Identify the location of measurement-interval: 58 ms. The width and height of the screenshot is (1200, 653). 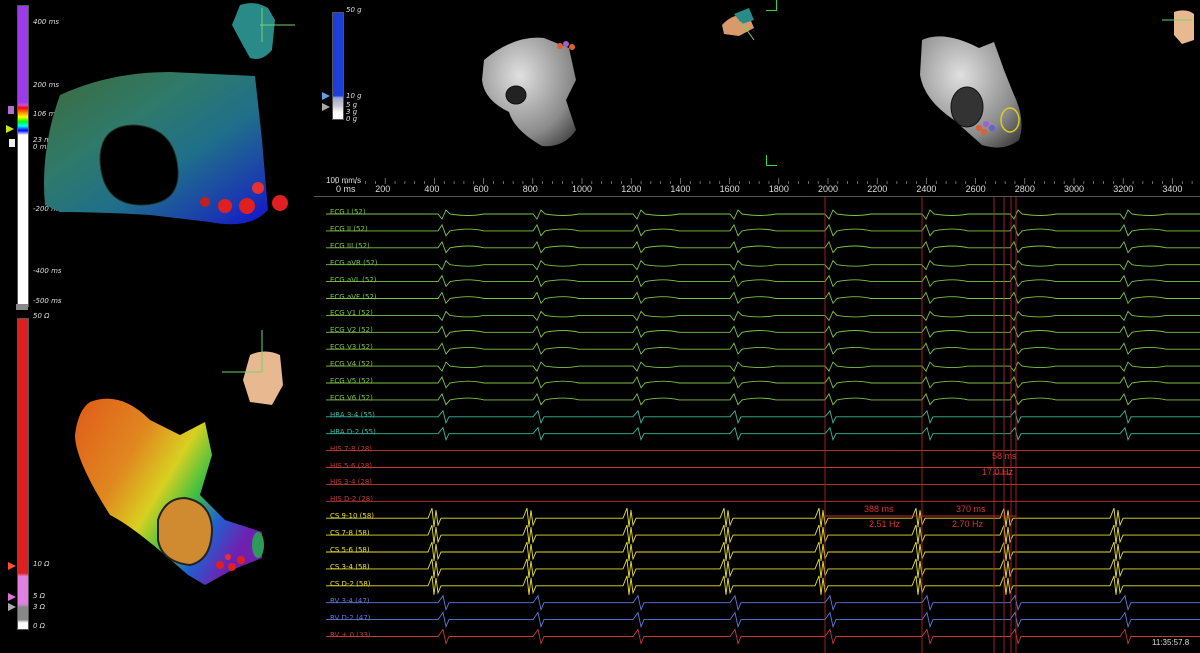
(1004, 456).